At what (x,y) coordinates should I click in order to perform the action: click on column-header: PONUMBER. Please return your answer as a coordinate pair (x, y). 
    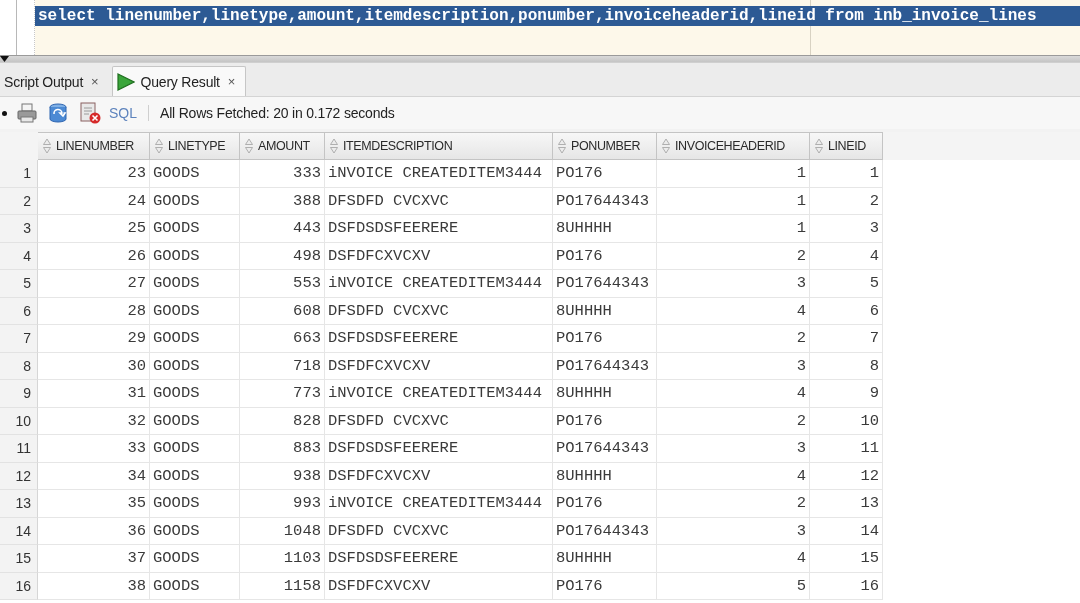
    Looking at the image, I should click on (605, 146).